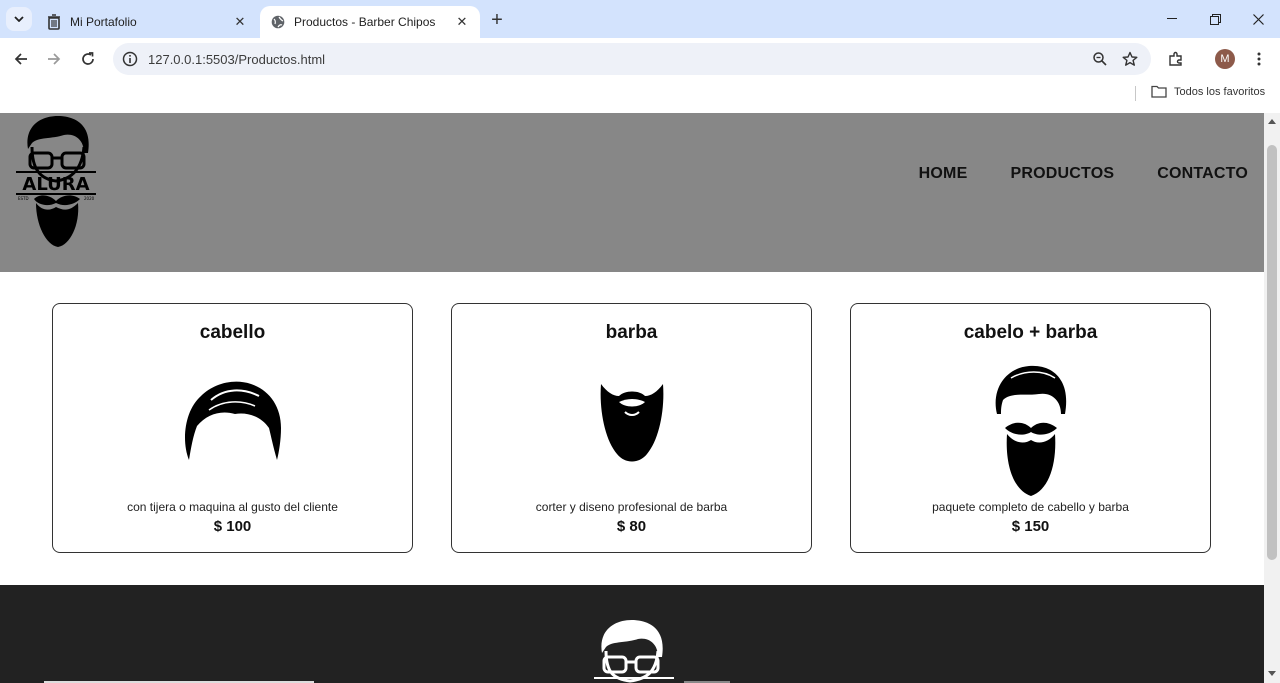 This screenshot has height=683, width=1280. I want to click on product-description: corter y diseno profesional de barba, so click(631, 507).